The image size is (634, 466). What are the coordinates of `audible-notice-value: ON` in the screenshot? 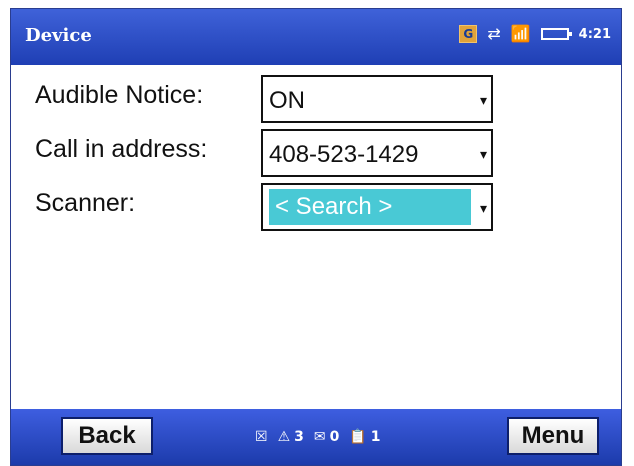 It's located at (287, 100).